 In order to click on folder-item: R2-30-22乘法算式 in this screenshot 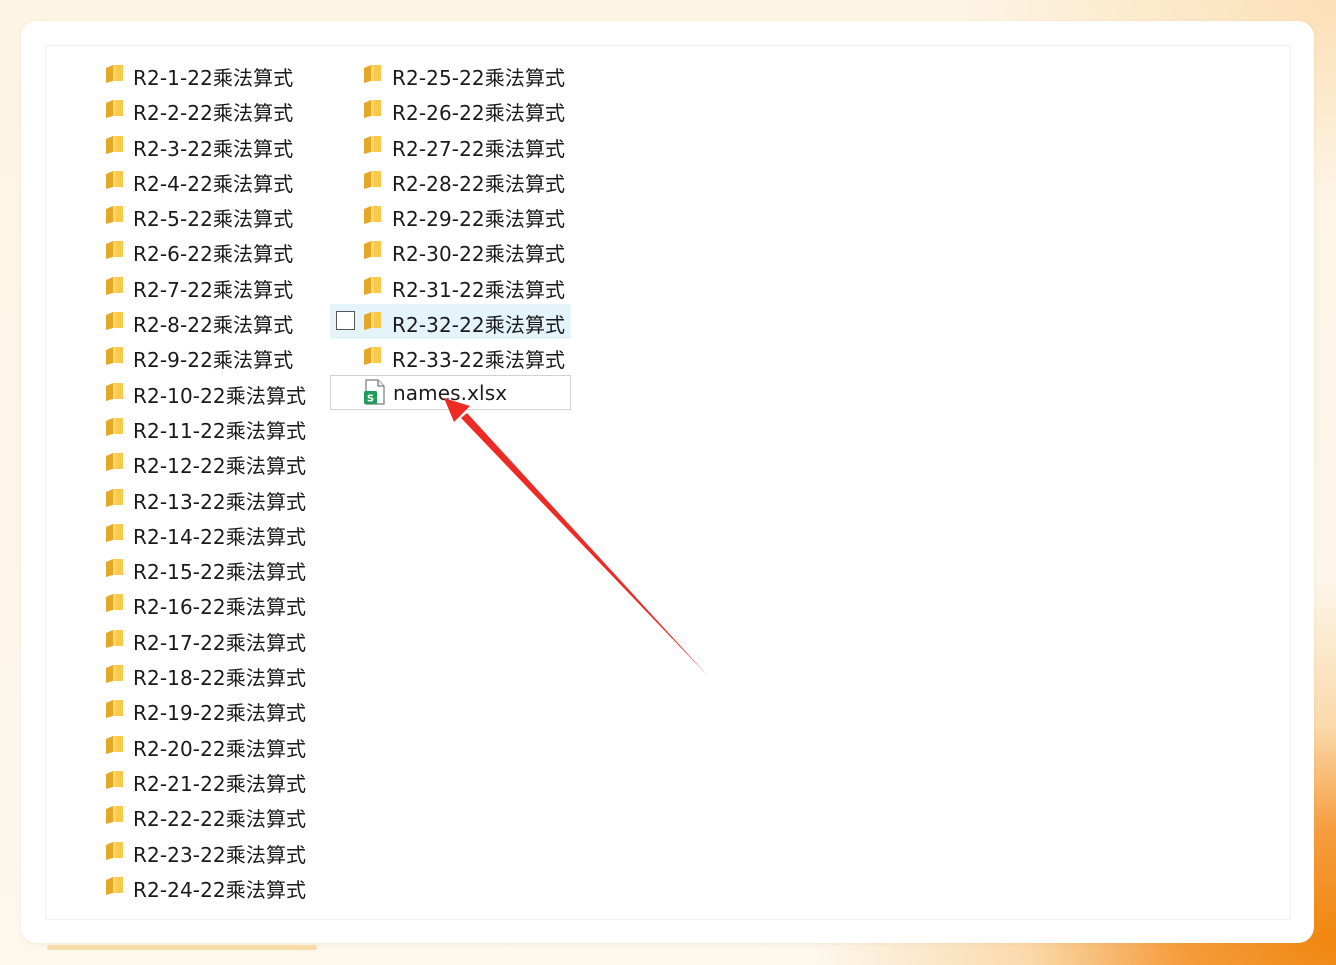, I will do `click(450, 250)`.